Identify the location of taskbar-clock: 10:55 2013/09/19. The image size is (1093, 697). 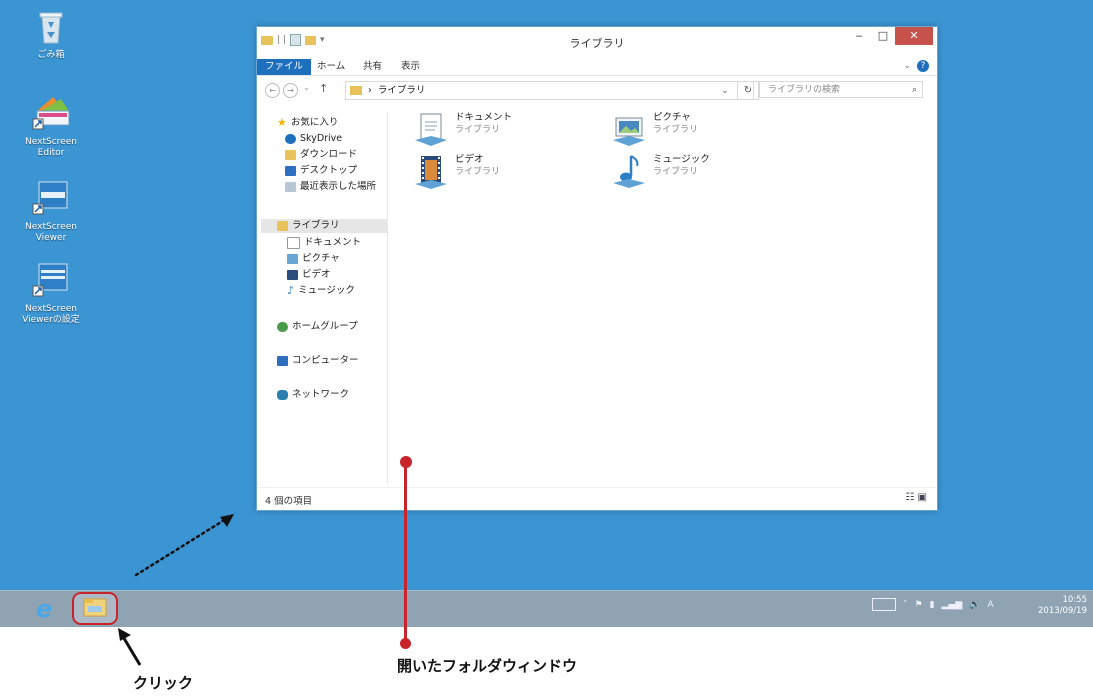
(1062, 606).